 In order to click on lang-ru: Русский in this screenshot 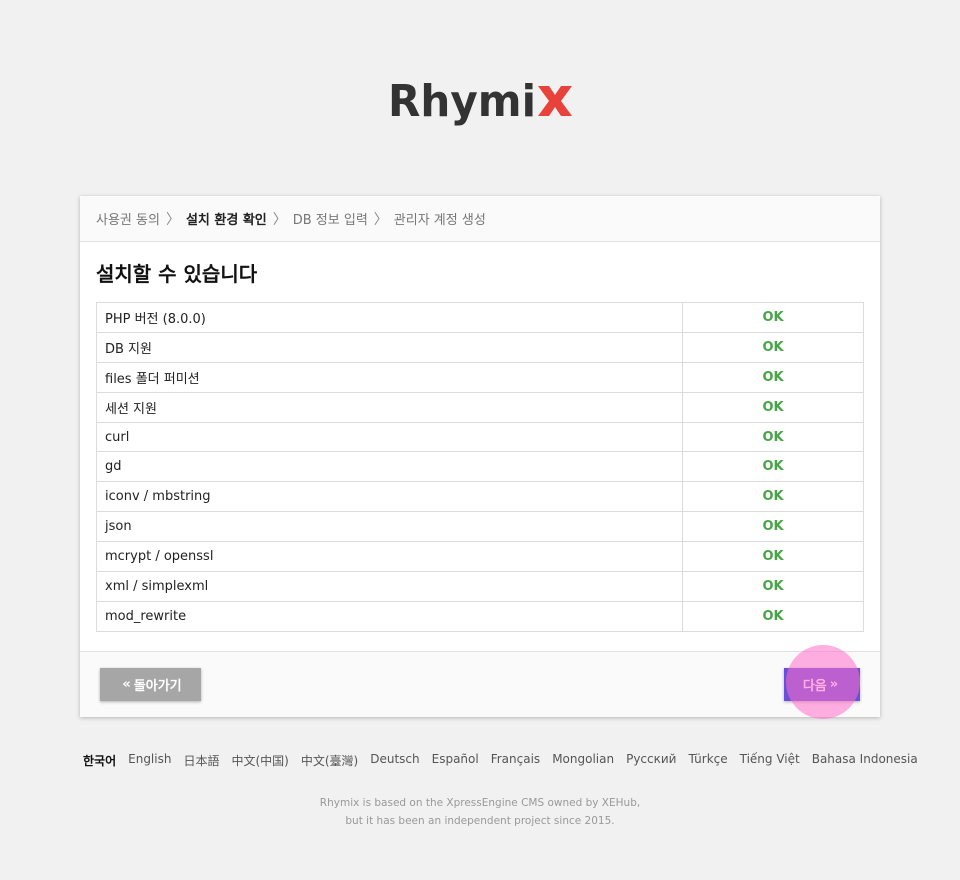, I will do `click(651, 761)`.